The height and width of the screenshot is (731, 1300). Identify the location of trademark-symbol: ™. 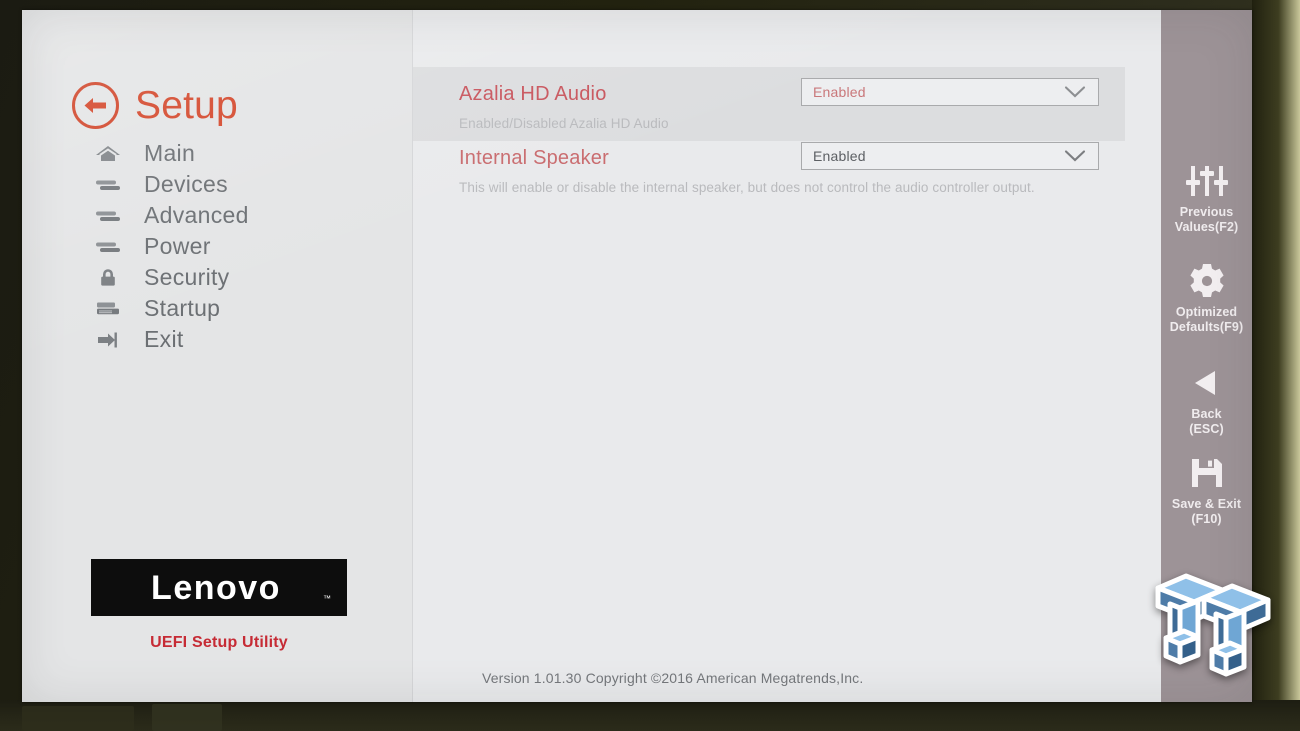
(327, 598).